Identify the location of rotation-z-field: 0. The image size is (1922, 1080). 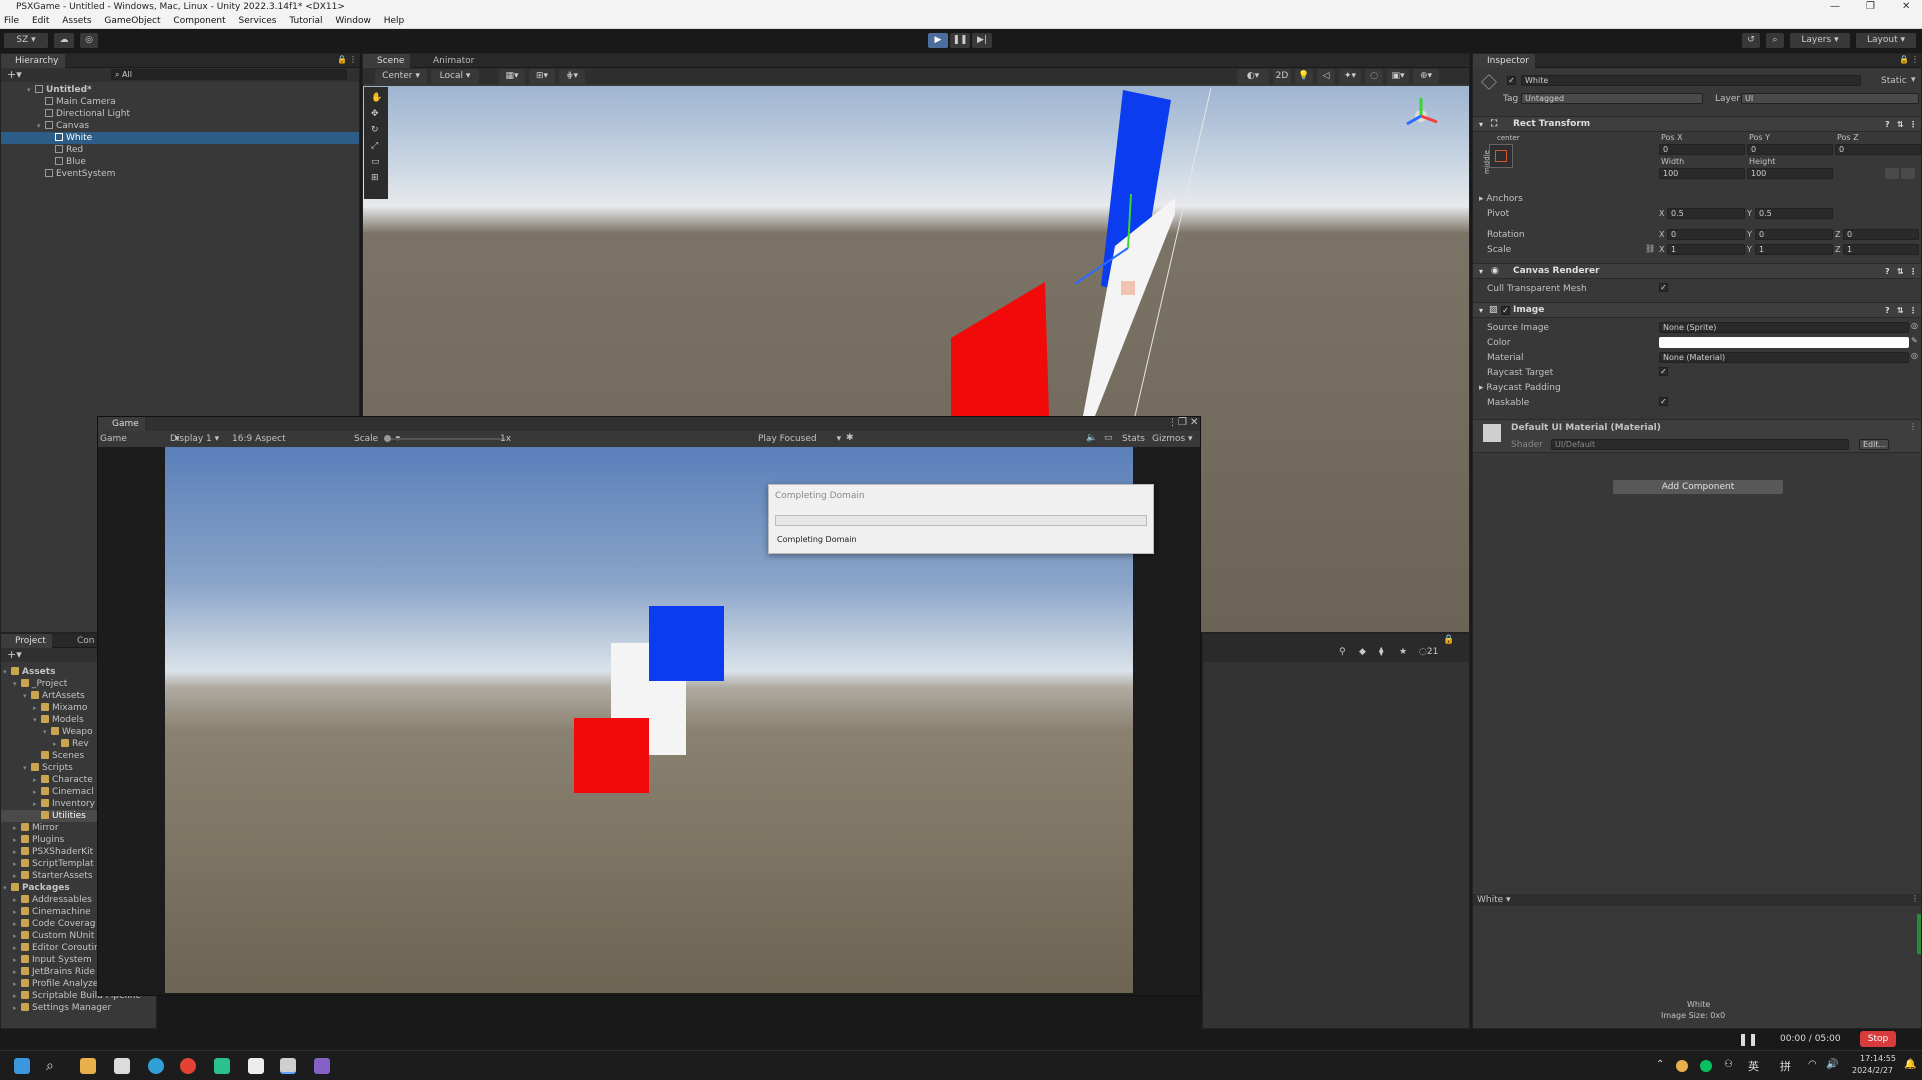
(1881, 234).